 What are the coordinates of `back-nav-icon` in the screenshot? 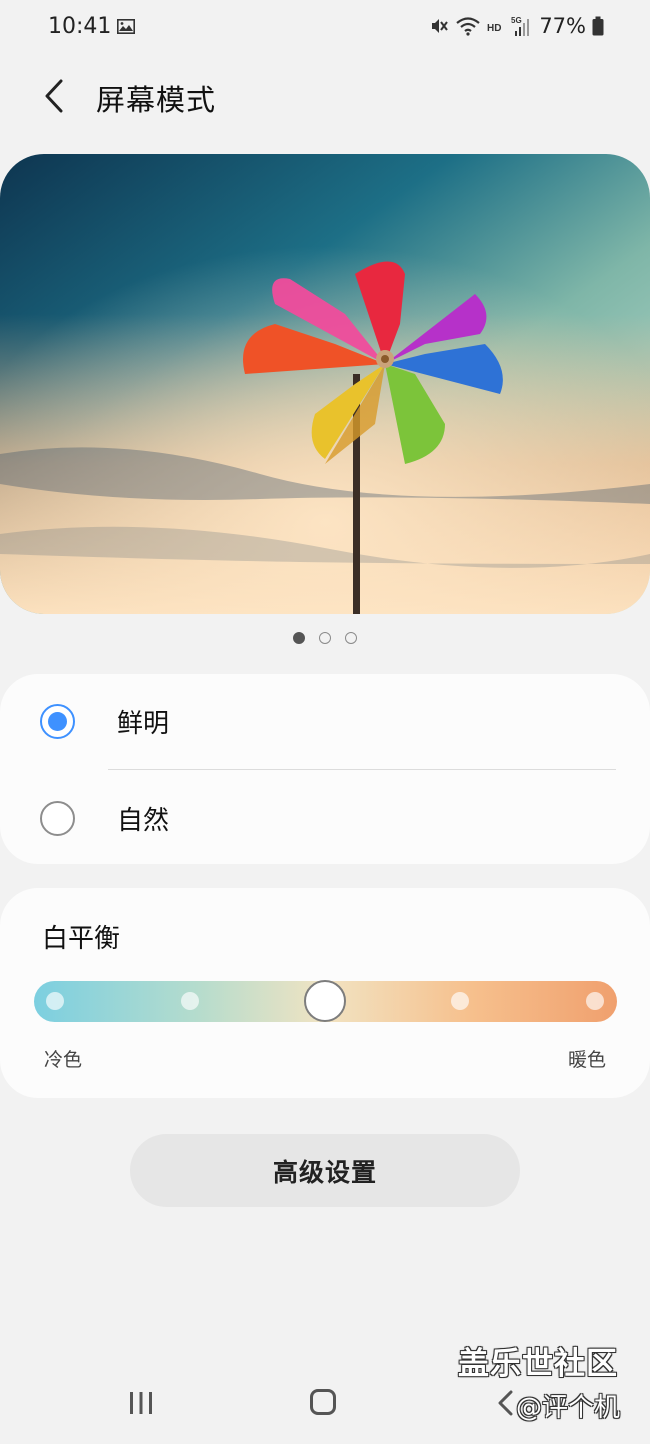 It's located at (505, 1403).